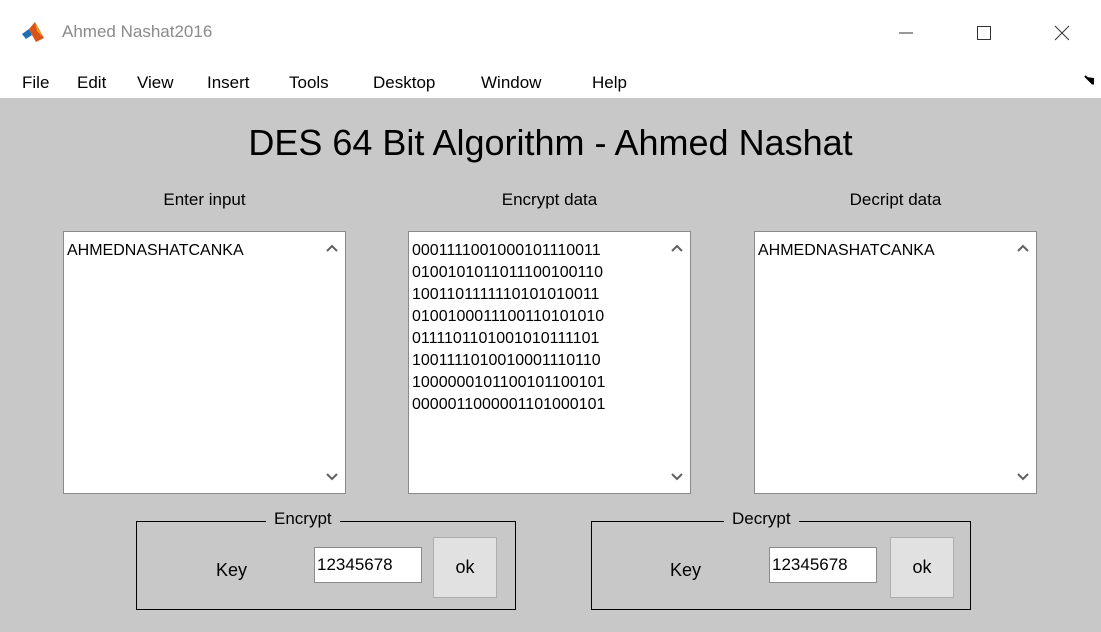 Image resolution: width=1101 pixels, height=632 pixels. What do you see at coordinates (823, 565) in the screenshot?
I see `decrypt-key-input: 12345678` at bounding box center [823, 565].